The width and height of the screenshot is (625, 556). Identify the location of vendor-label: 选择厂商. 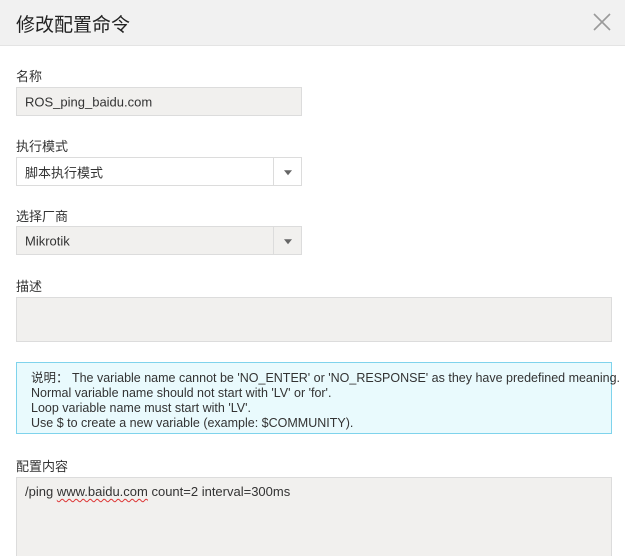
(42, 217).